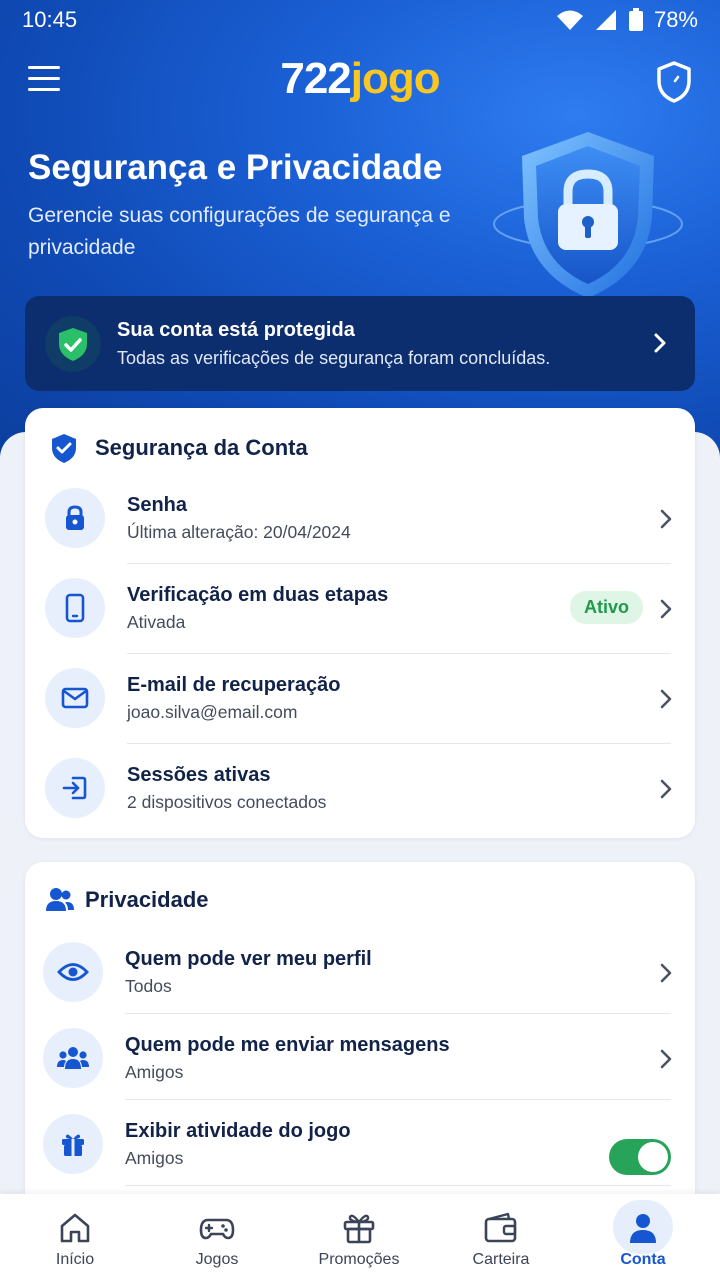  What do you see at coordinates (643, 1259) in the screenshot?
I see `nav-label: Conta` at bounding box center [643, 1259].